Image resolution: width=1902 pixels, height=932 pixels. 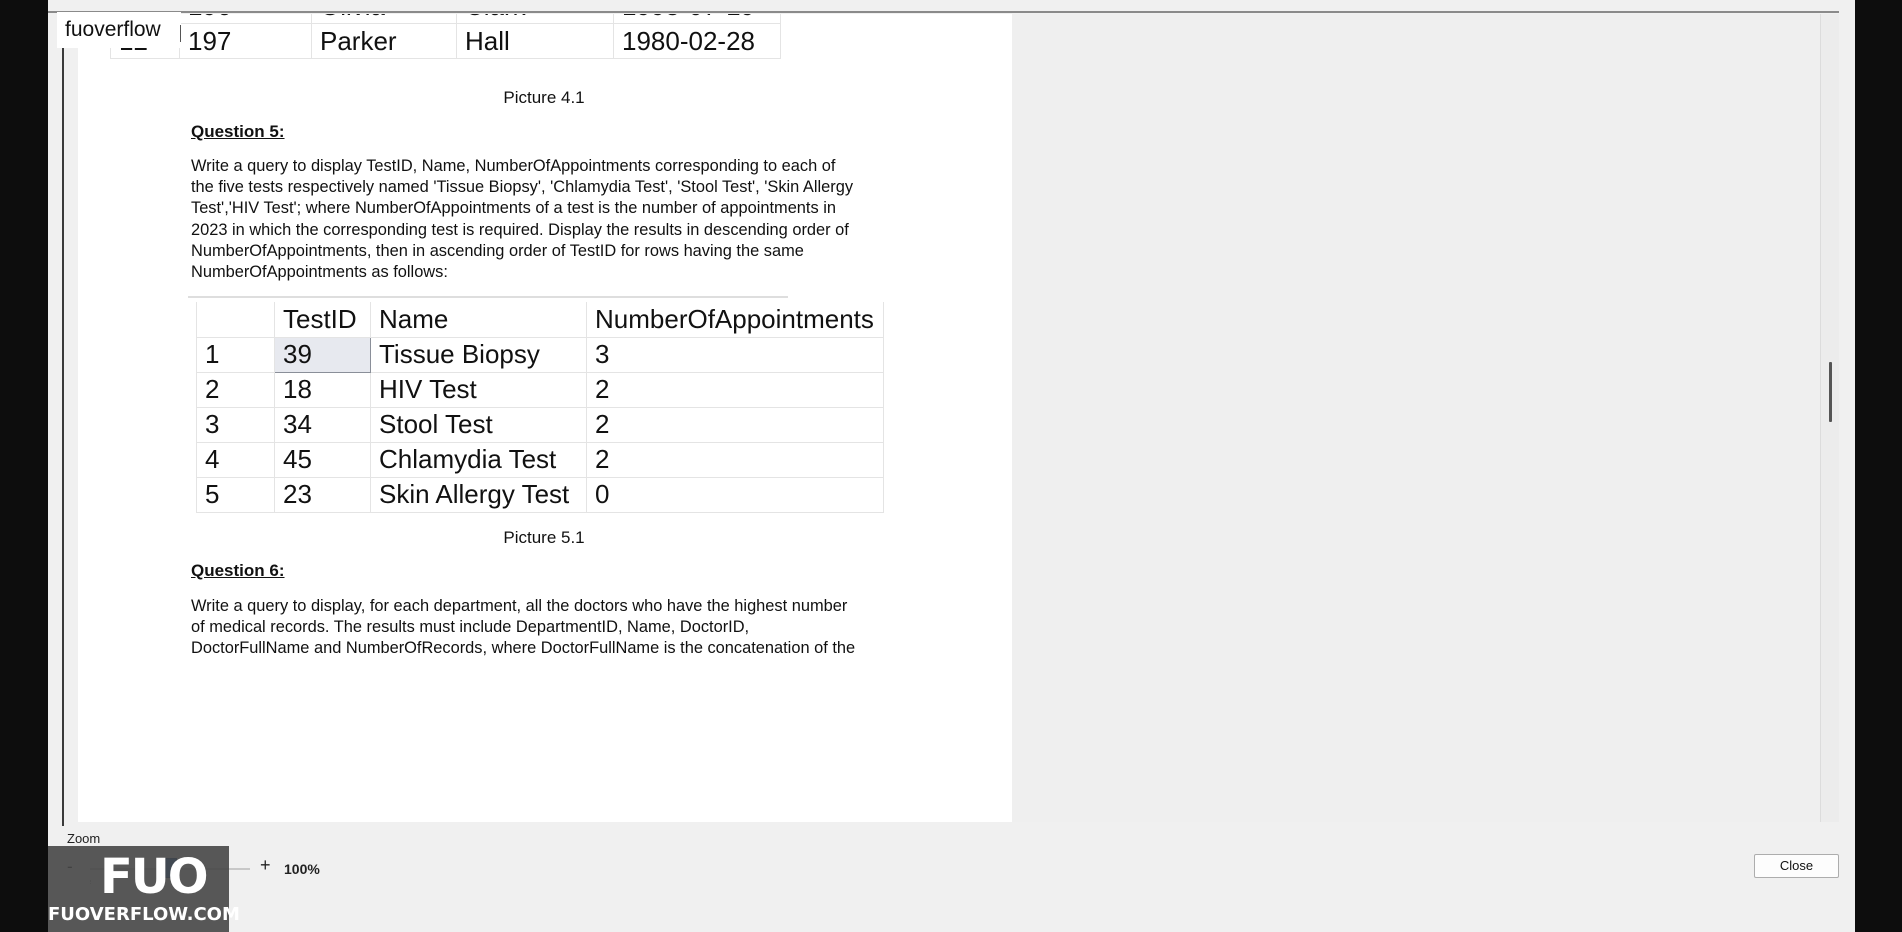 What do you see at coordinates (478, 354) in the screenshot?
I see `table-cell: Tissue Biopsy` at bounding box center [478, 354].